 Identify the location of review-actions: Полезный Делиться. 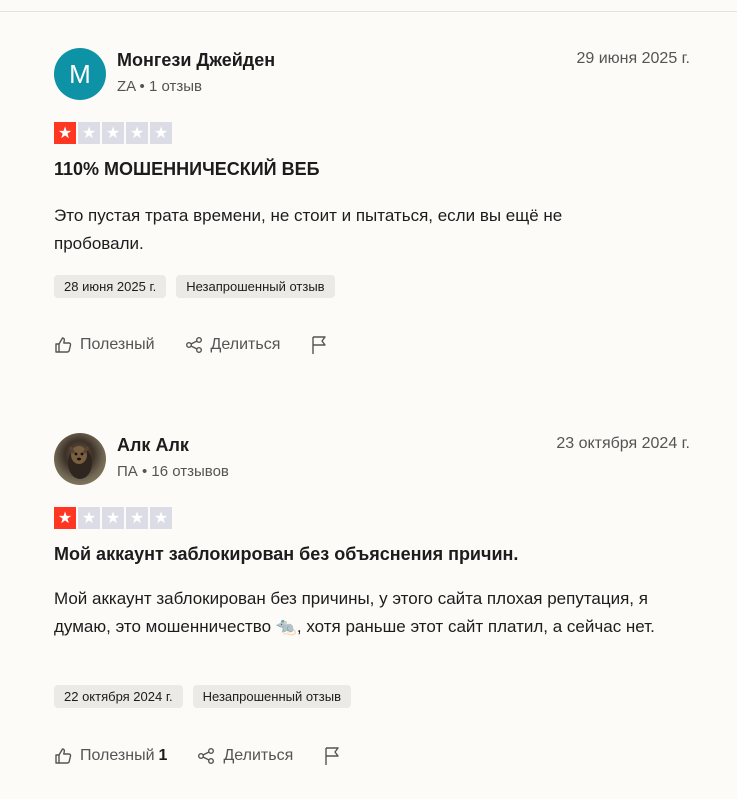
(206, 345).